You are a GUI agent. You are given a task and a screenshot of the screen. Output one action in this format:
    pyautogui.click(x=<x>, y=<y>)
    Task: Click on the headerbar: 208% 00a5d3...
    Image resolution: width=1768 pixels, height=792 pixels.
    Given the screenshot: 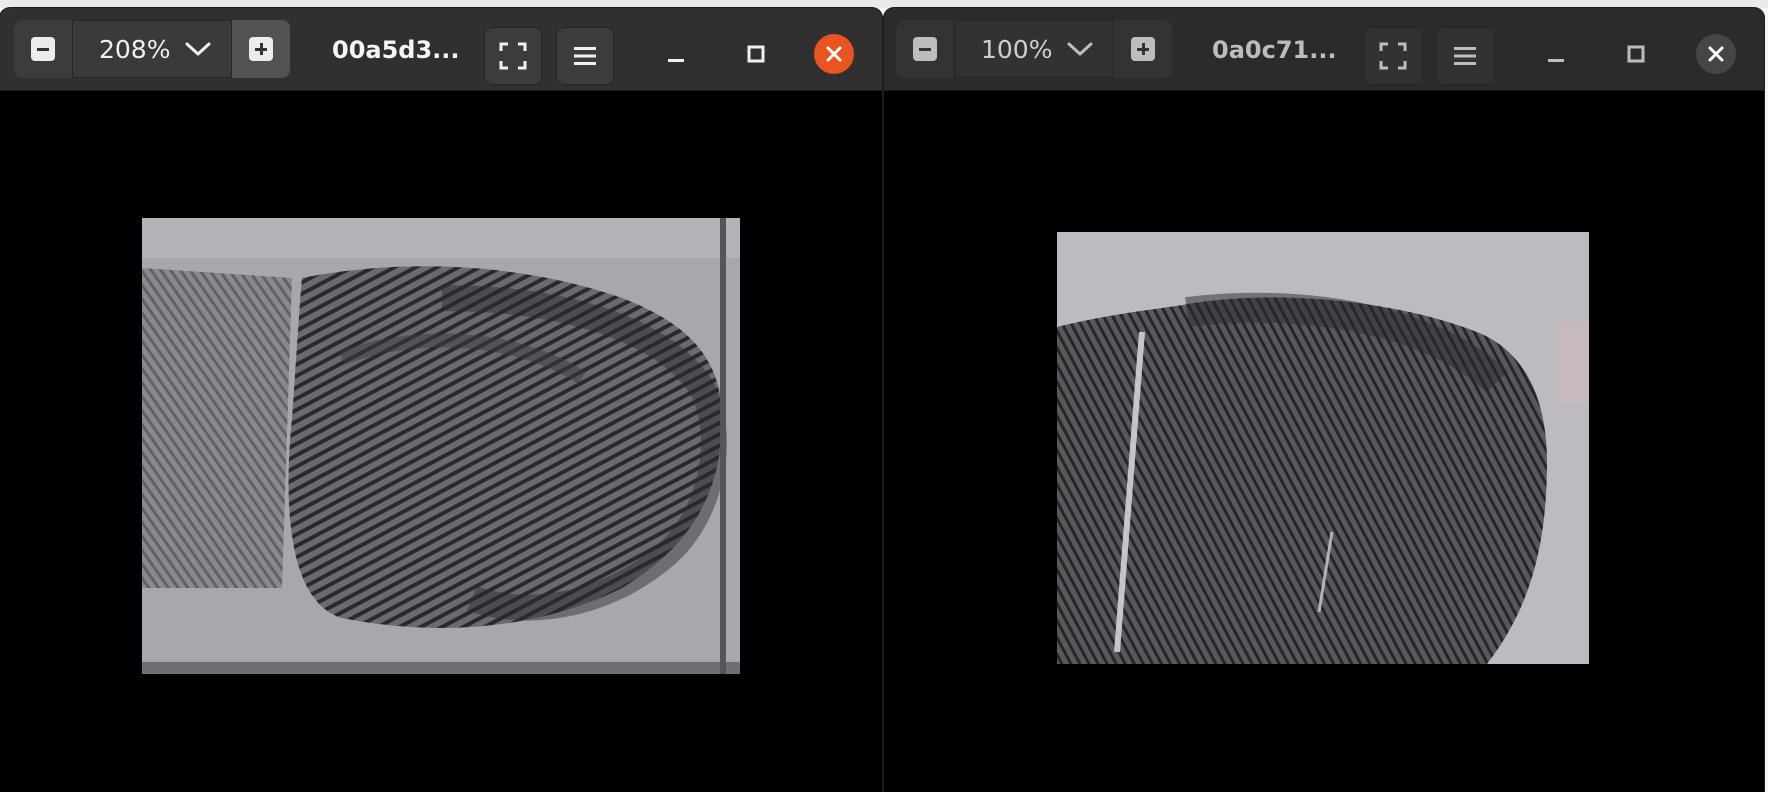 What is the action you would take?
    pyautogui.click(x=441, y=49)
    